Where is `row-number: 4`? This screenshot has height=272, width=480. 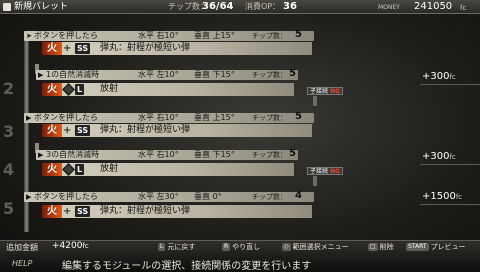
row-number: 4 is located at coordinates (9, 169).